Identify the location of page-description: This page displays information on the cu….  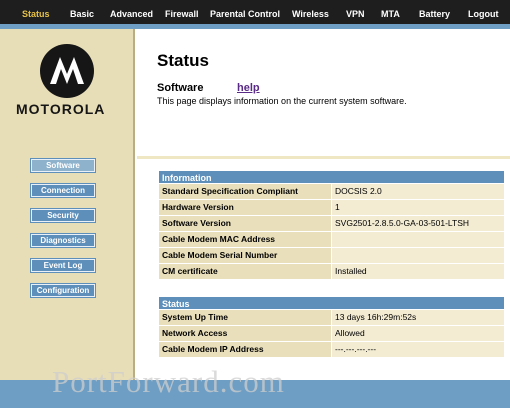
(282, 101).